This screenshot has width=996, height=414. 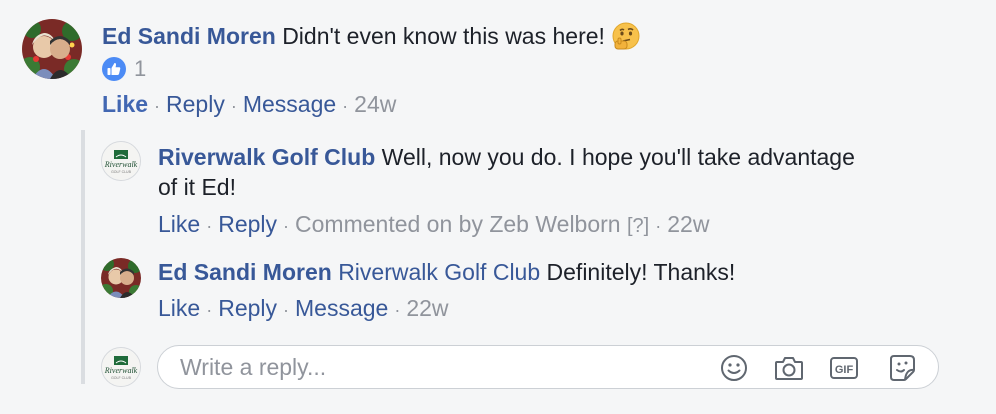 What do you see at coordinates (179, 224) in the screenshot?
I see `reply-1-like-link: Like` at bounding box center [179, 224].